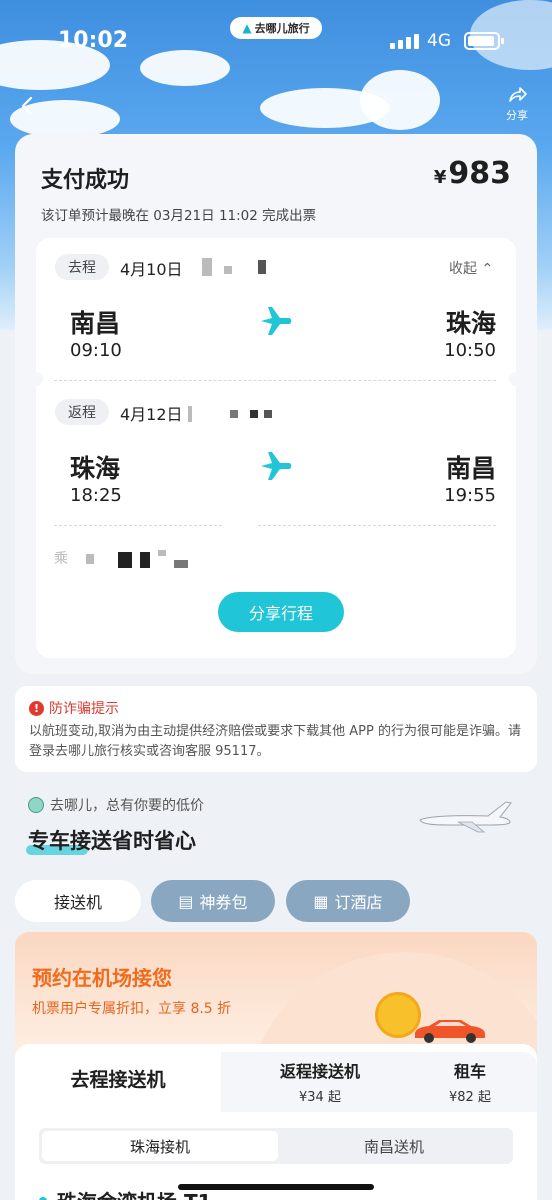  I want to click on payment-amount: ¥983, so click(472, 173).